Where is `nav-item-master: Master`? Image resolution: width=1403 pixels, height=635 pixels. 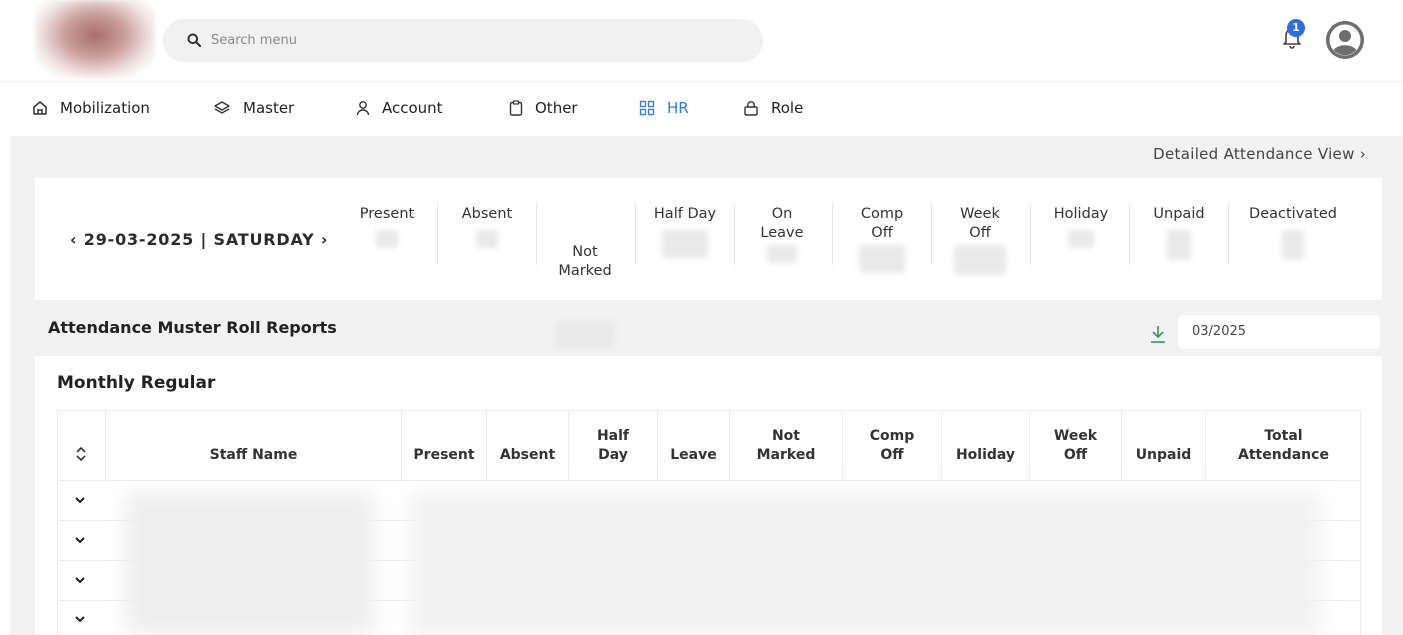 nav-item-master: Master is located at coordinates (253, 108).